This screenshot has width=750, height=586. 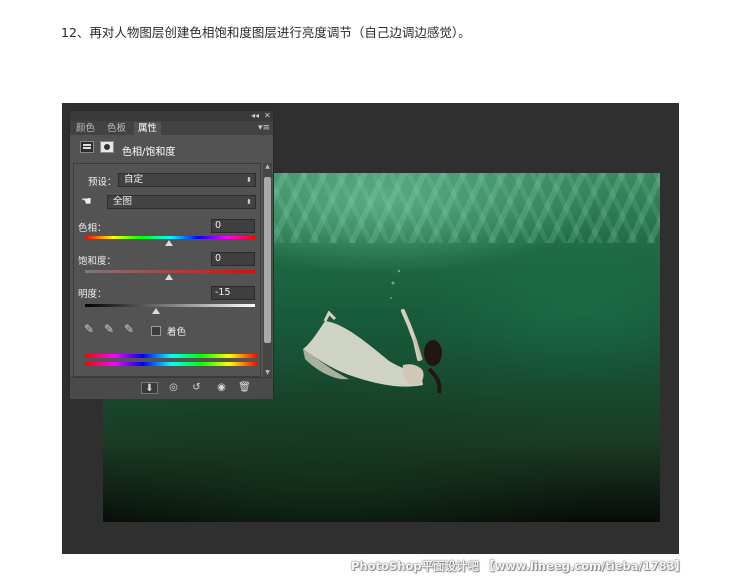 What do you see at coordinates (123, 201) in the screenshot?
I see `channel-value: 全图` at bounding box center [123, 201].